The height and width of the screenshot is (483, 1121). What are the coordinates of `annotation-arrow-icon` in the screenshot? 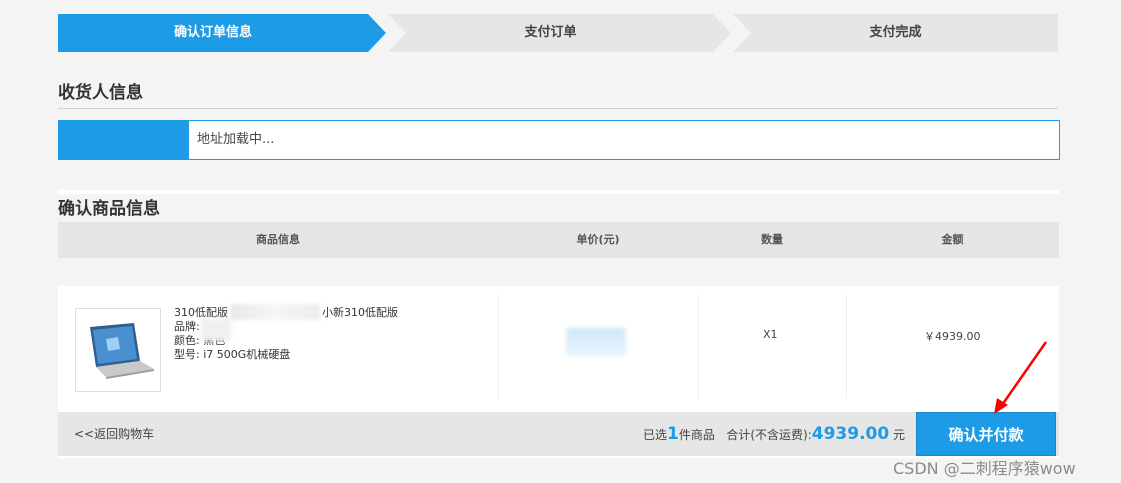 It's located at (1021, 377).